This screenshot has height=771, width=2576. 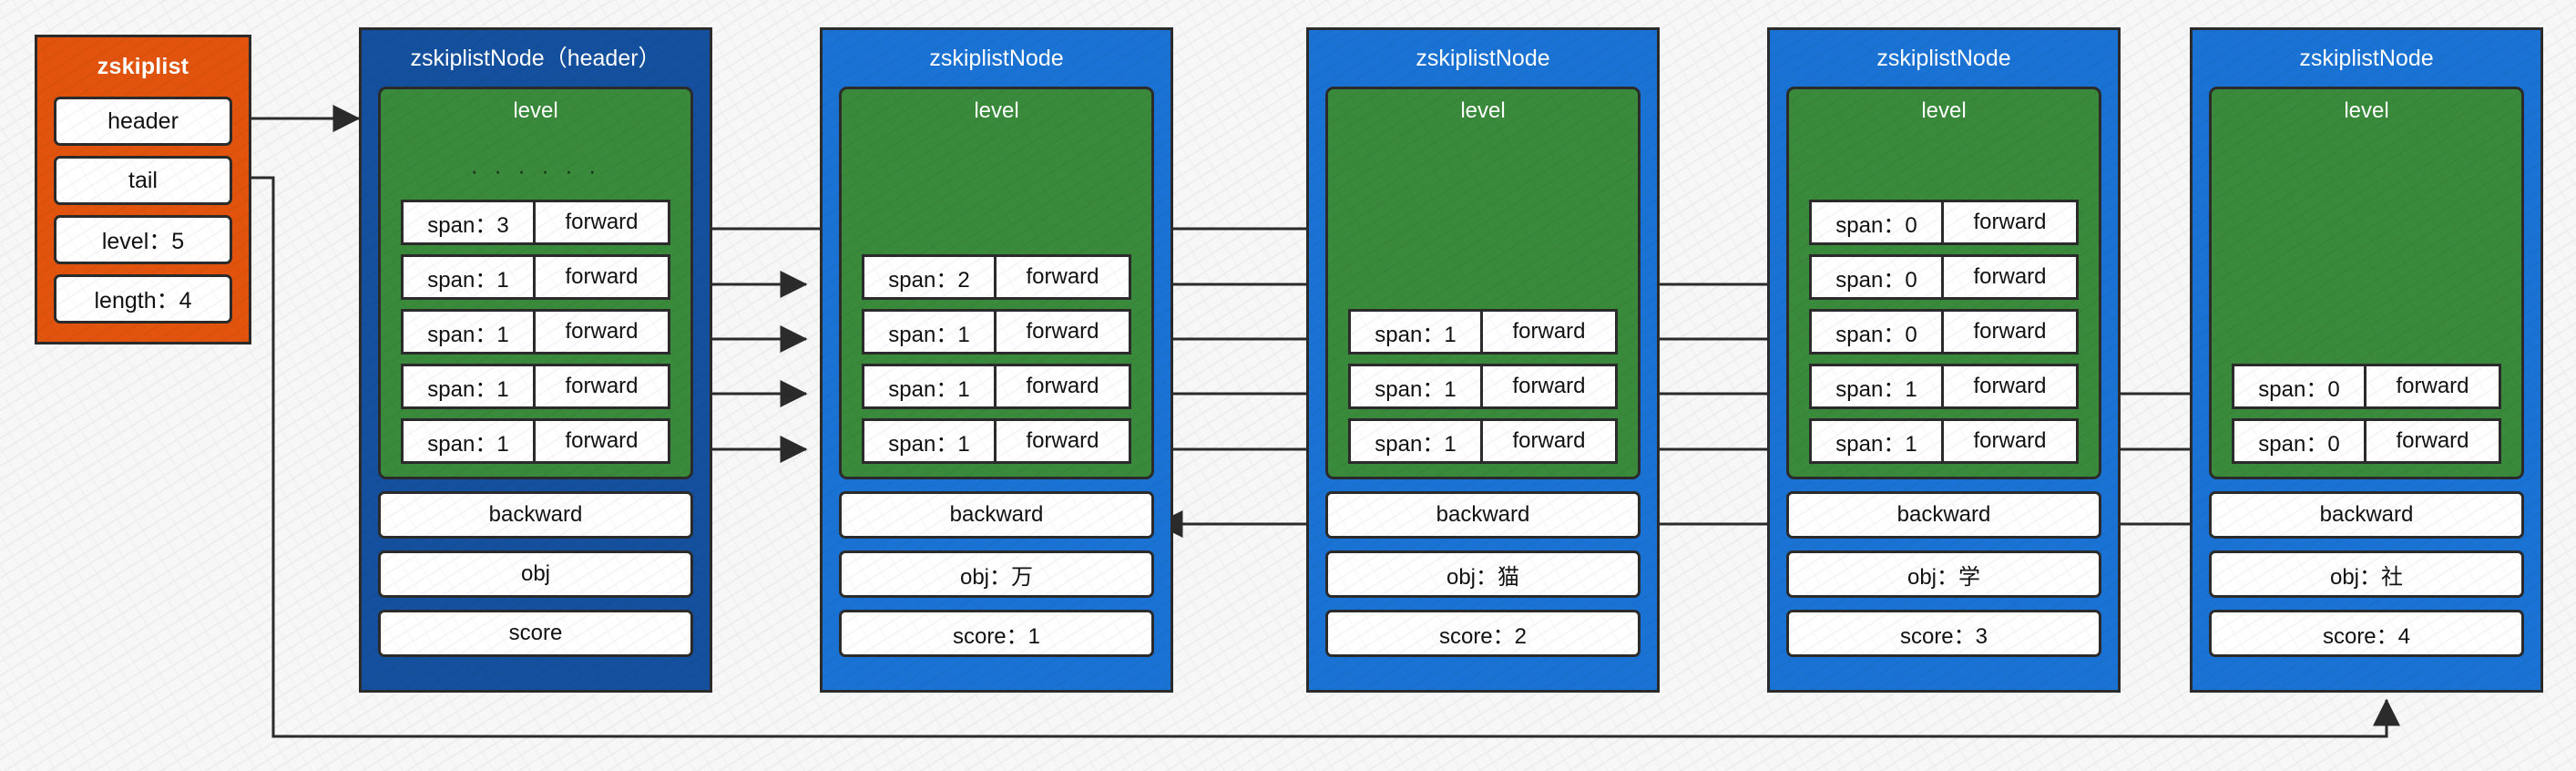 I want to click on node-level-box: level span：0 forward span：0 forward, so click(x=2366, y=283).